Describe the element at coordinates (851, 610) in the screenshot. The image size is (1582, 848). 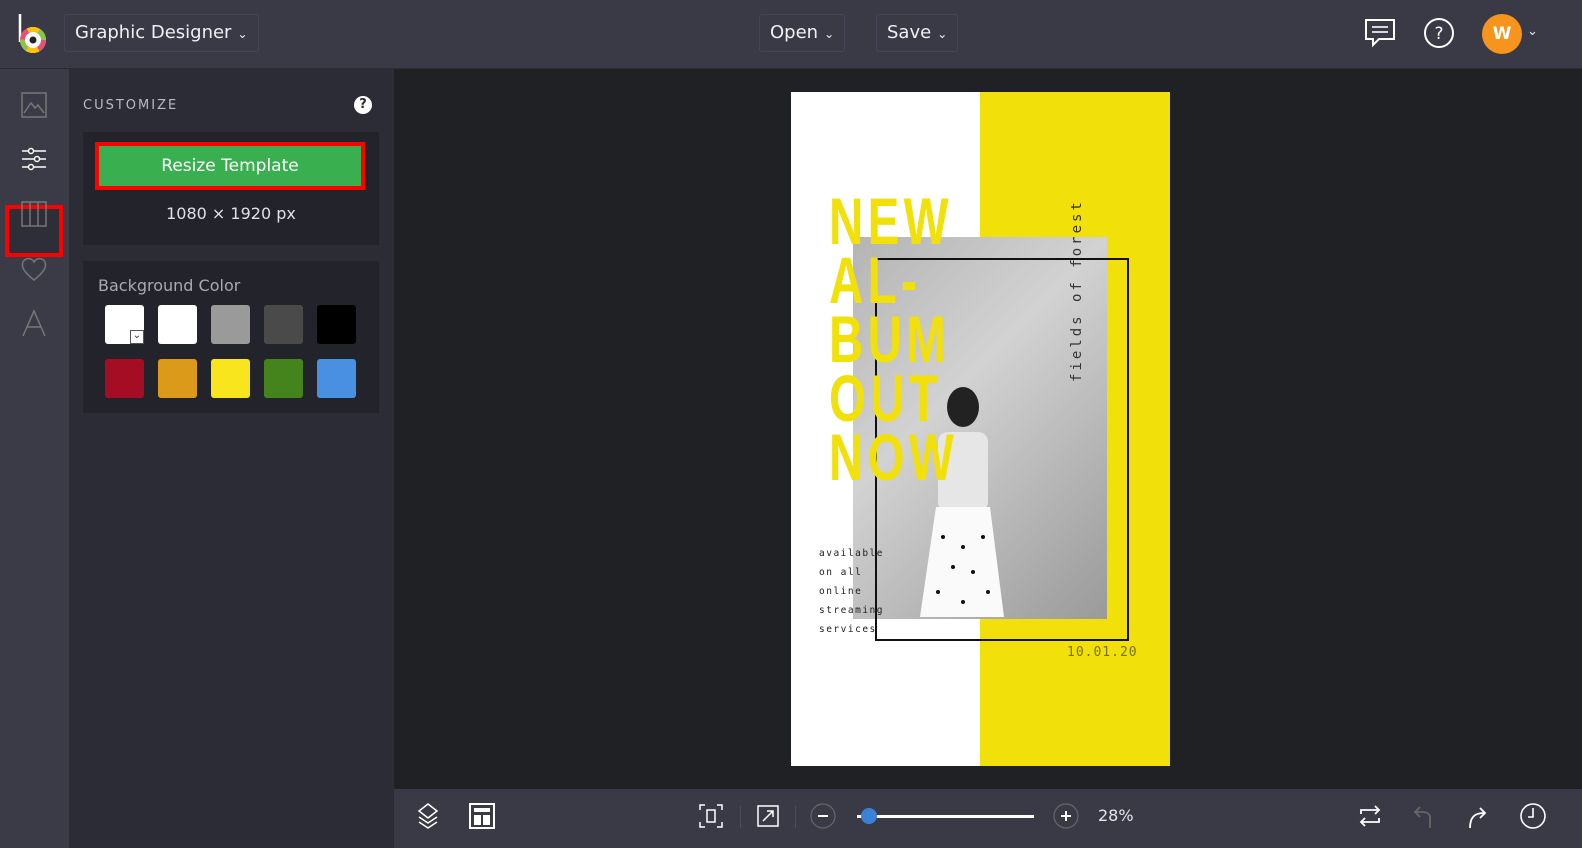
I see `availability-line: streaming` at that location.